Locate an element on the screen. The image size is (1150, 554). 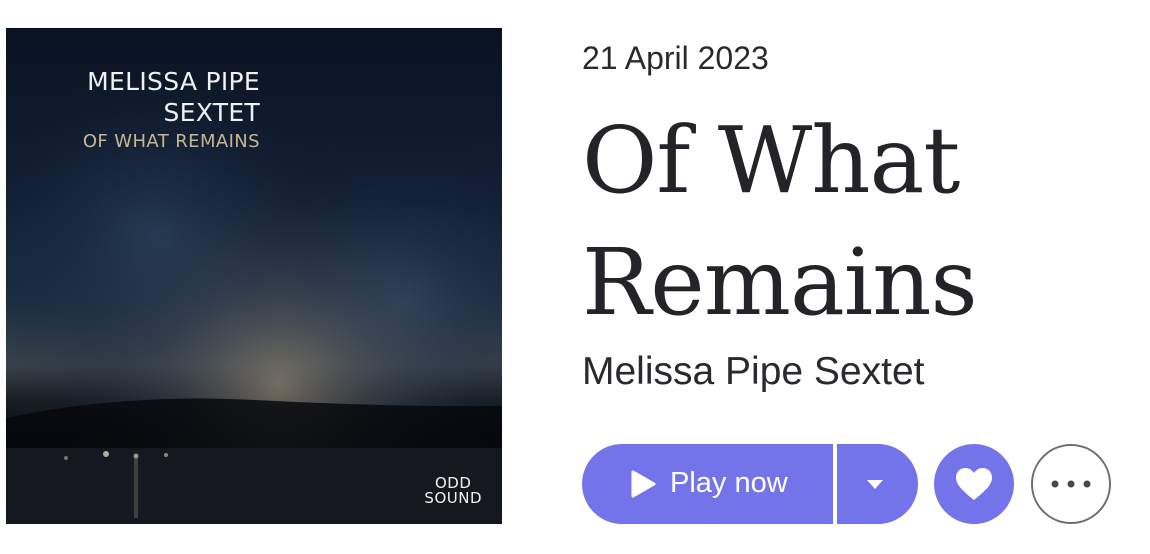
play-icon is located at coordinates (643, 484).